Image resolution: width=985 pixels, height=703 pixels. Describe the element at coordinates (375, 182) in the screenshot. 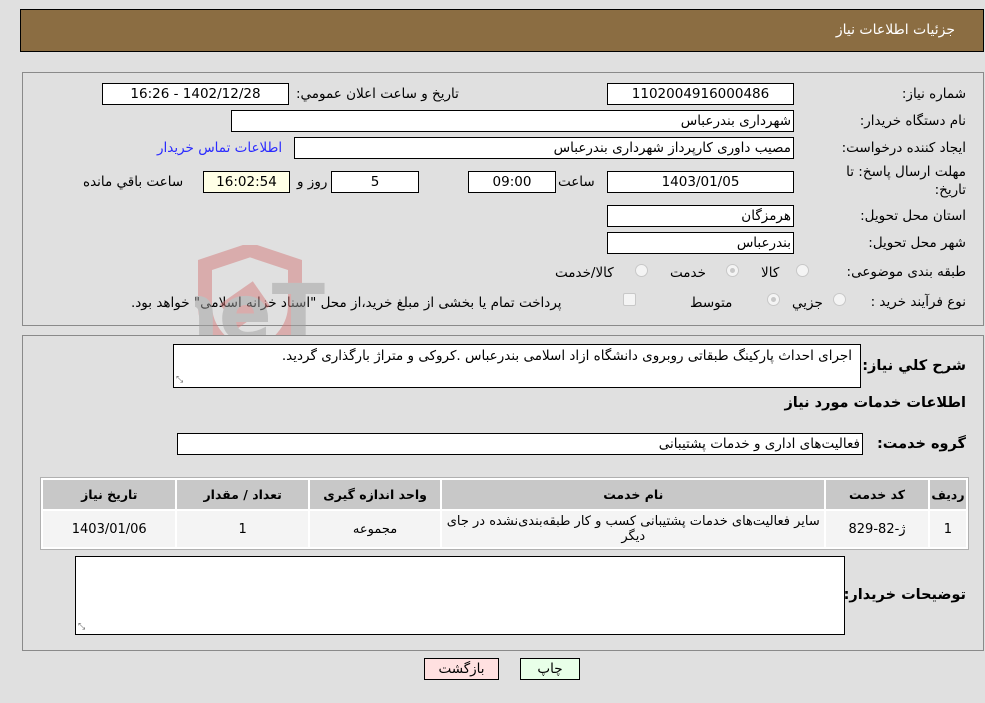

I see `remaining-days-field: 5` at that location.